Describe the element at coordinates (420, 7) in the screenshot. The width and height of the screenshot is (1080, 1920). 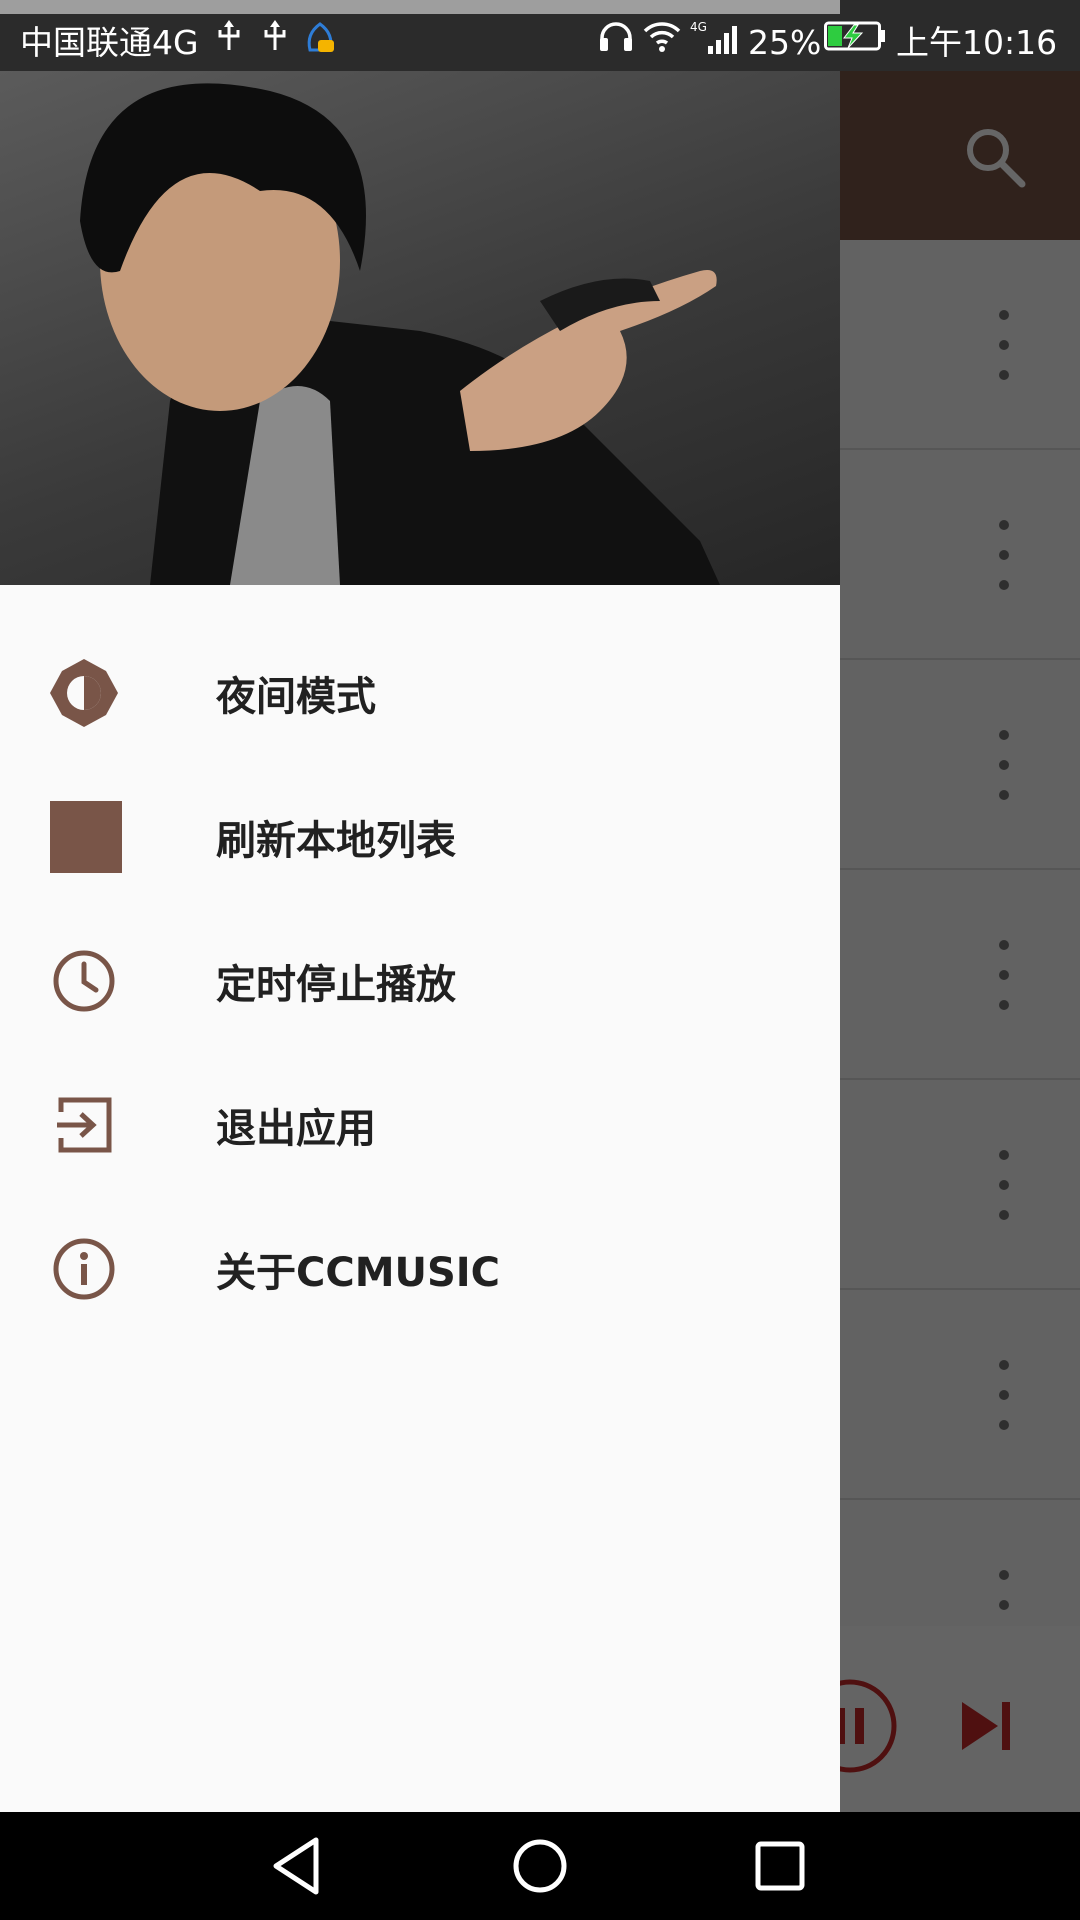
I see `status-bar-strip` at that location.